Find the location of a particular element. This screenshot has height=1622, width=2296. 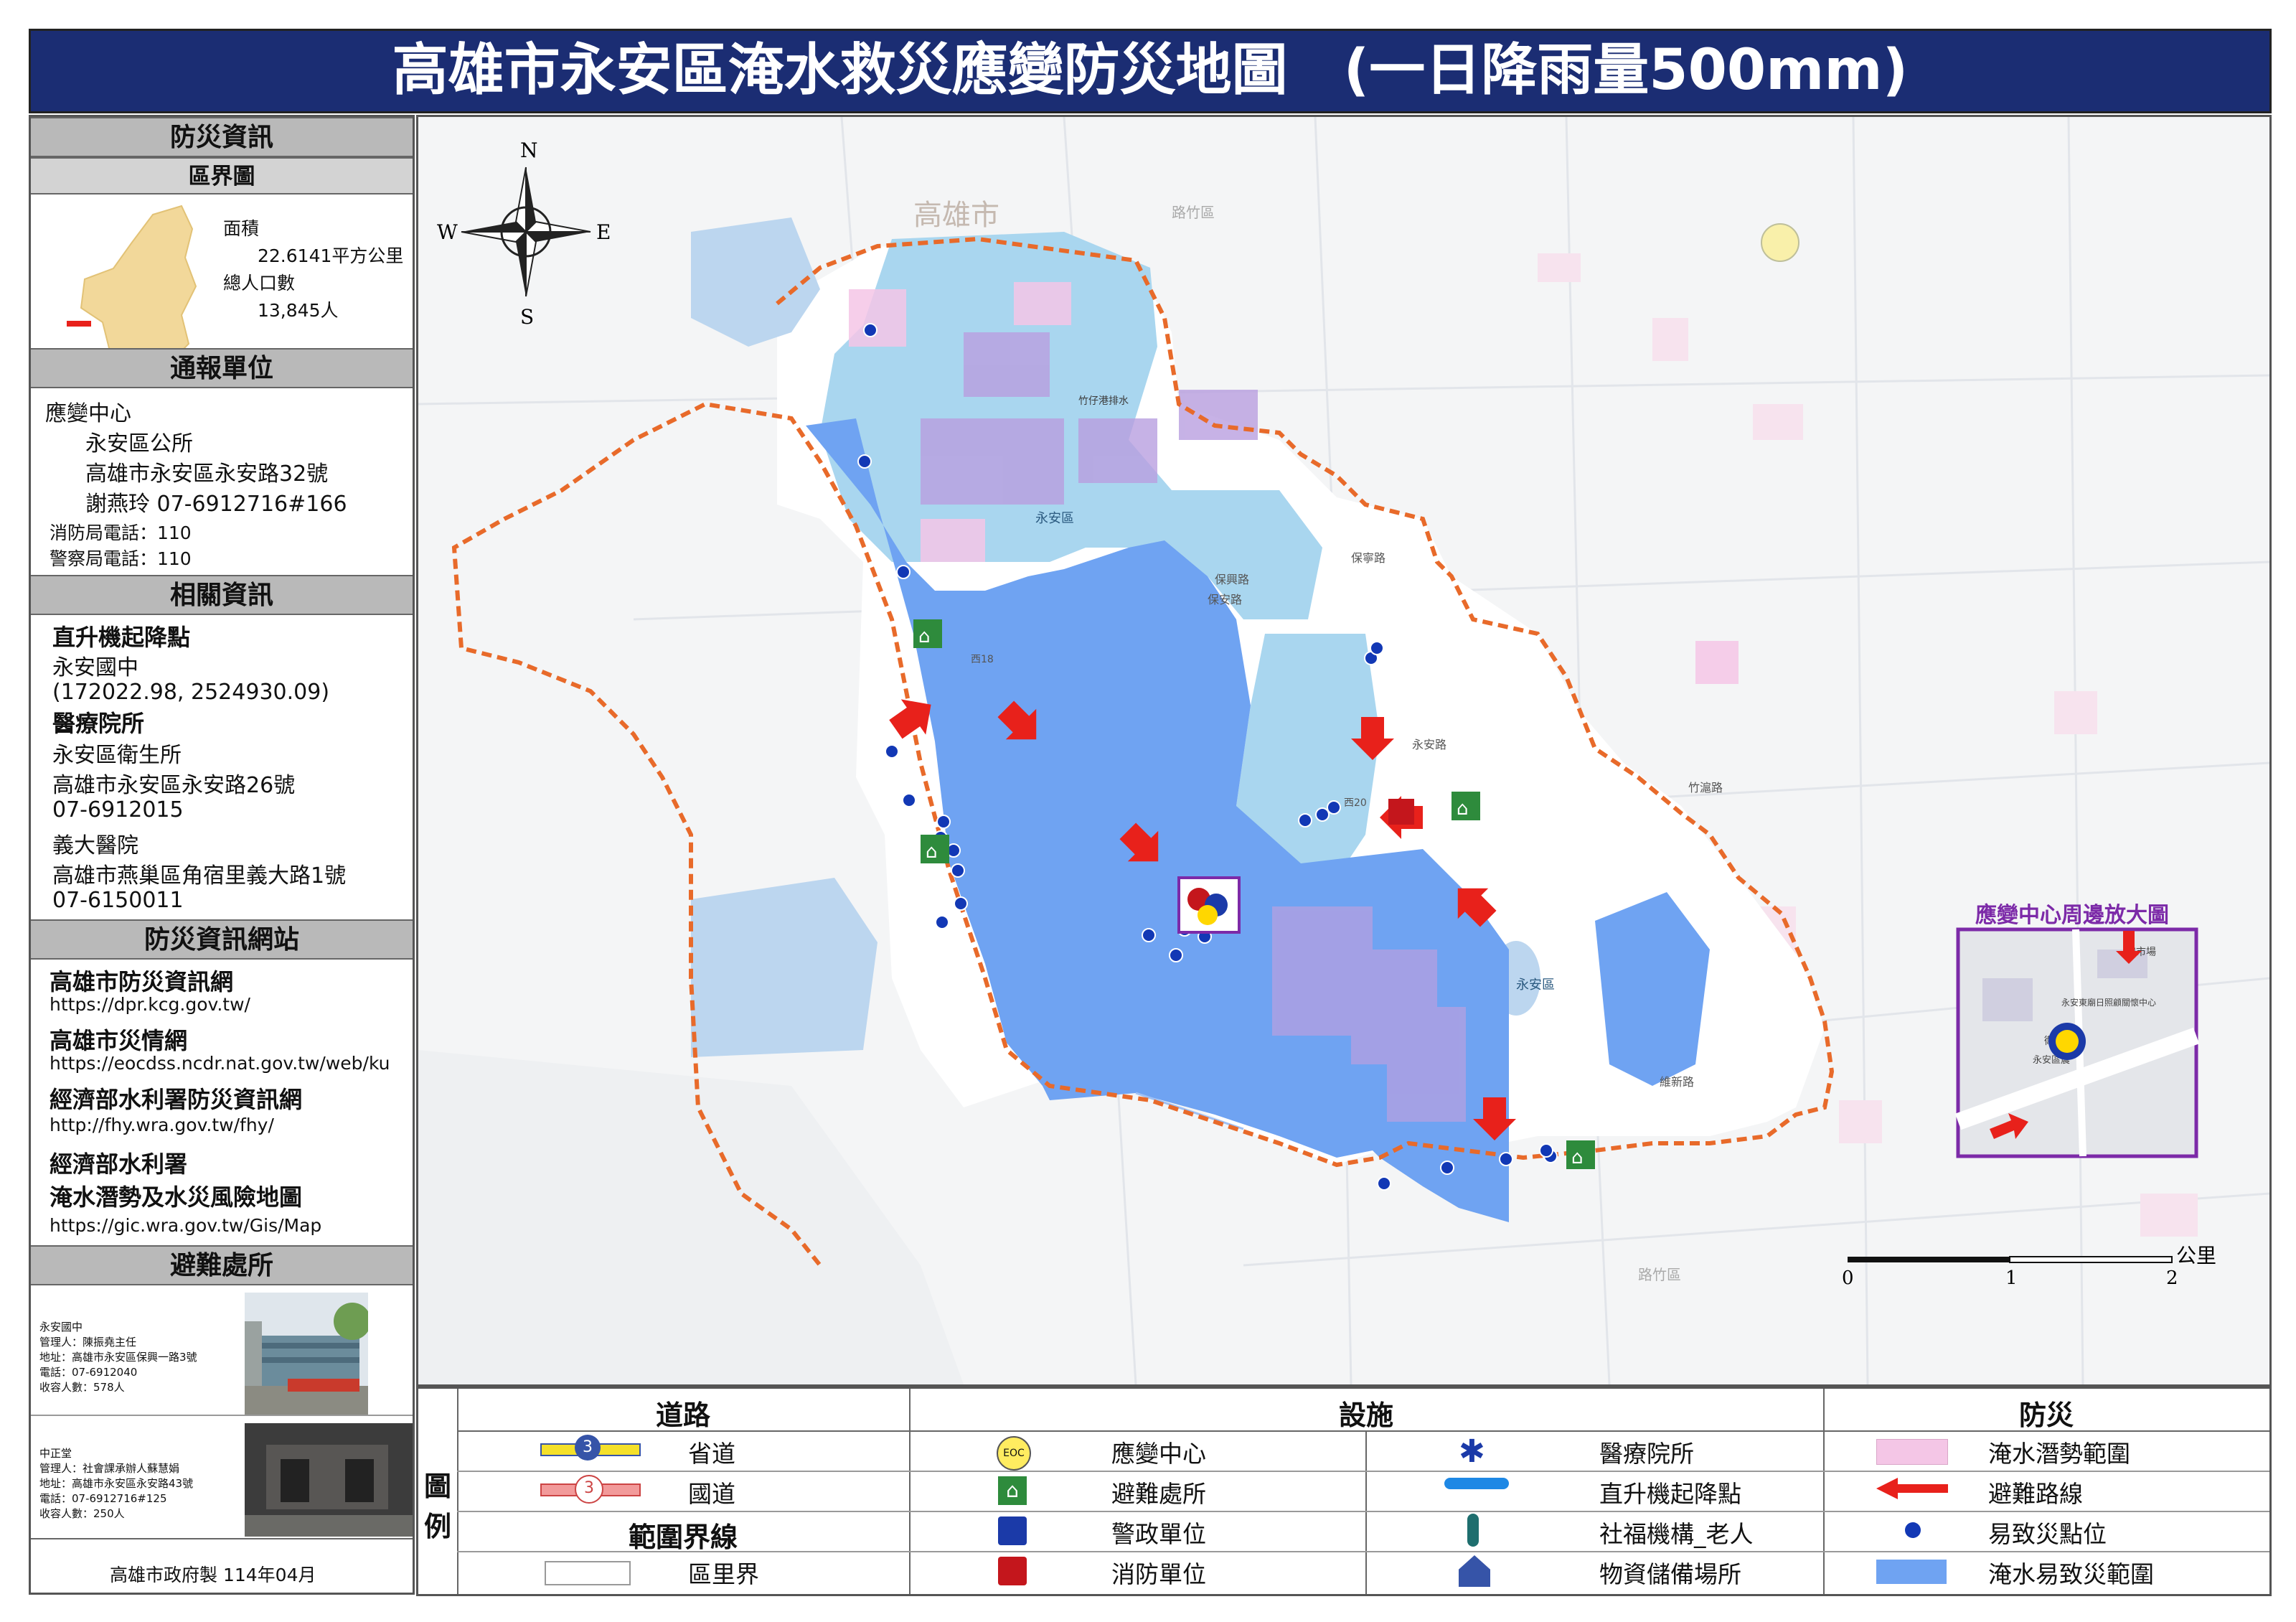

med2-phone: 07-6150011 is located at coordinates (118, 901).